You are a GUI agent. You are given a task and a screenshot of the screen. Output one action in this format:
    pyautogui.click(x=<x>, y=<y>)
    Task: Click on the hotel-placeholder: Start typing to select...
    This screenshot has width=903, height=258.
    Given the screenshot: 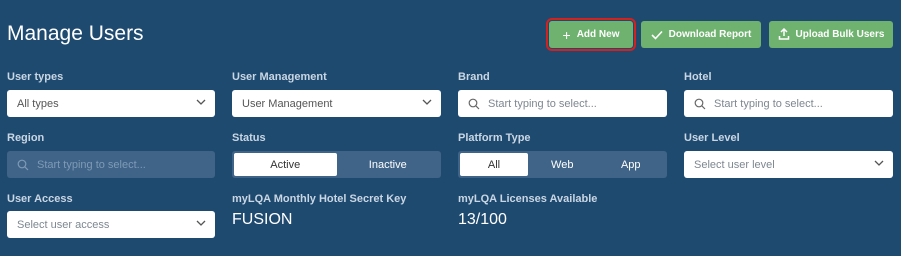 What is the action you would take?
    pyautogui.click(x=768, y=103)
    